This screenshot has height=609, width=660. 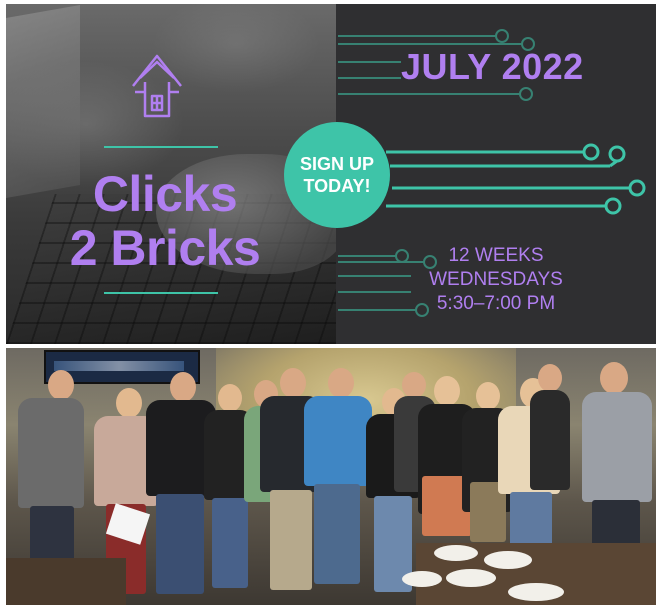 I want to click on title-line-2: 2 Bricks, so click(x=165, y=248).